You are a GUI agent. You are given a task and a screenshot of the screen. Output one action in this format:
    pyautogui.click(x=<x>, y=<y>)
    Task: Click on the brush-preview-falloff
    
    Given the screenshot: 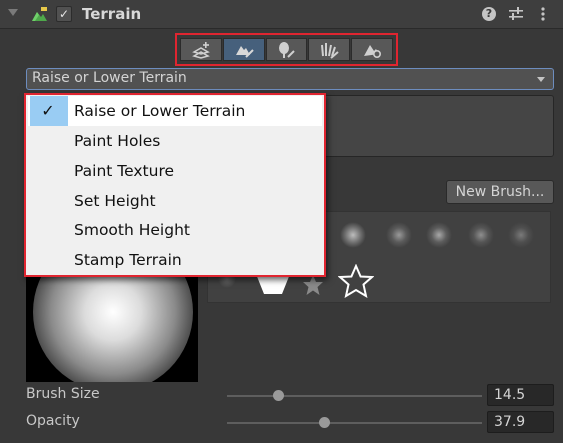 What is the action you would take?
    pyautogui.click(x=113, y=327)
    